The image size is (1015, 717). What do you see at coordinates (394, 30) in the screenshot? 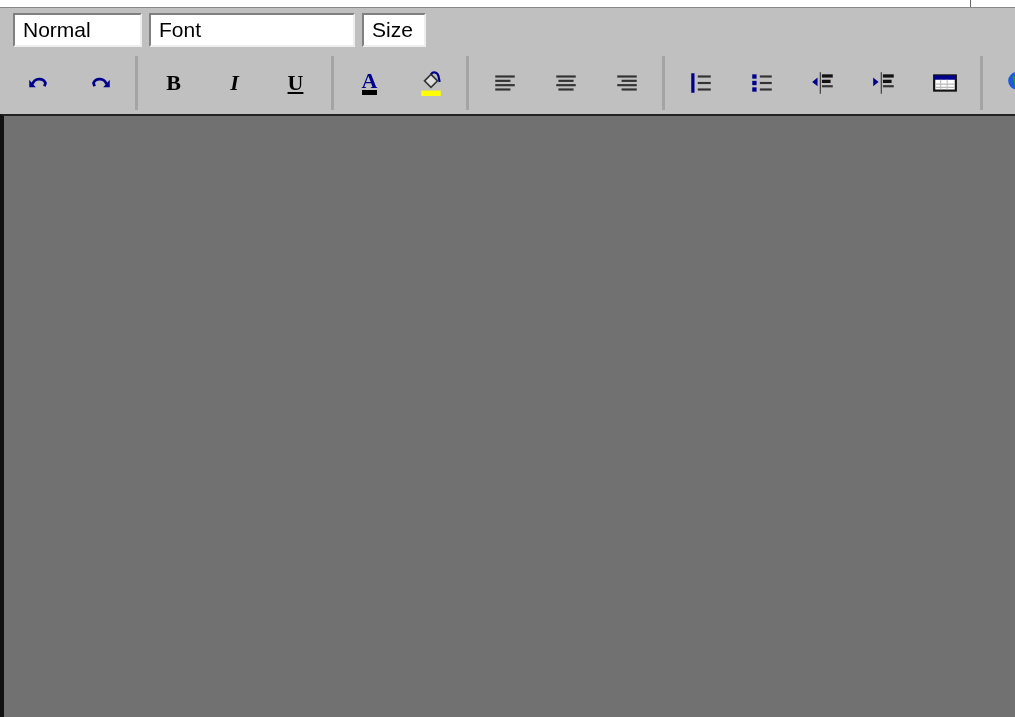
I see `dropdown: Size` at bounding box center [394, 30].